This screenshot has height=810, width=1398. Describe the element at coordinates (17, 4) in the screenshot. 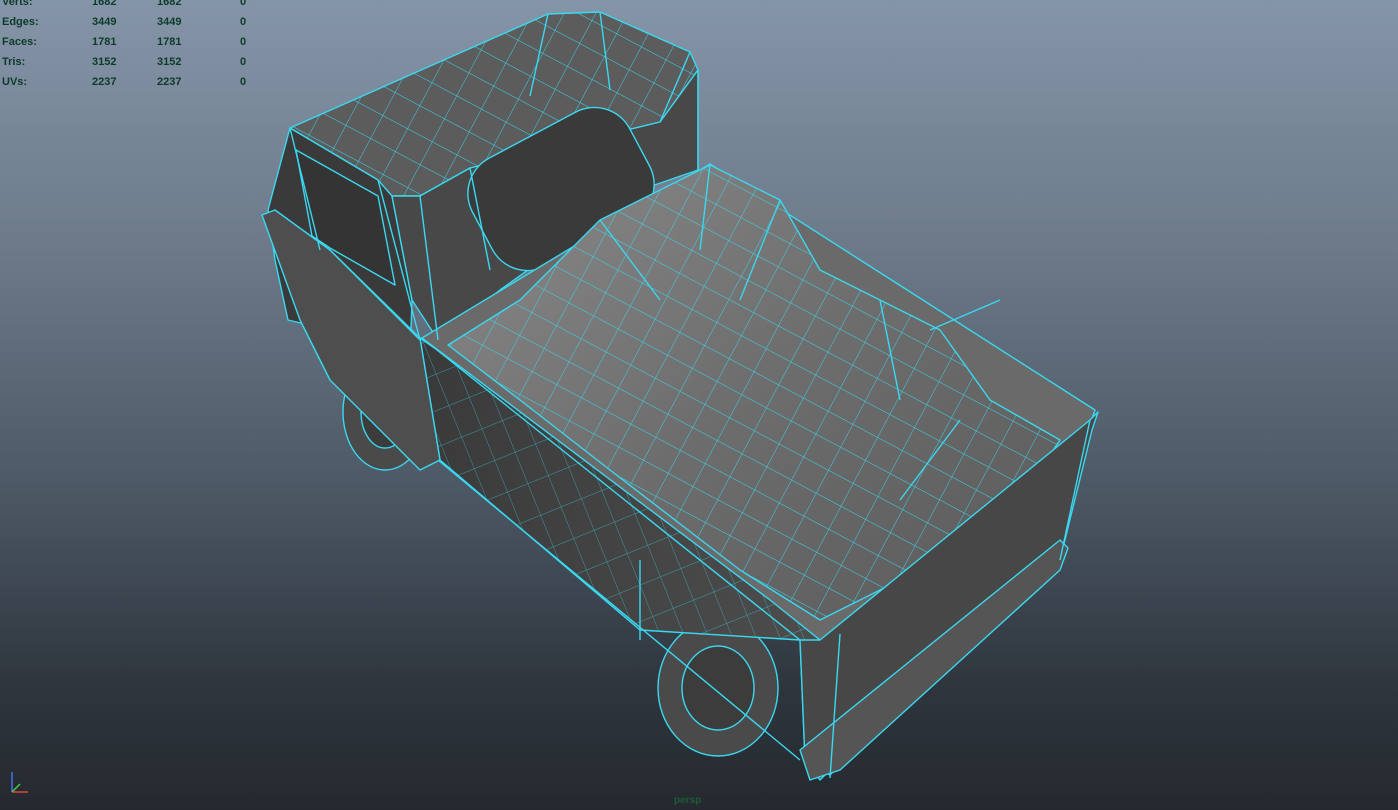

I see `hud-label: Verts:` at that location.